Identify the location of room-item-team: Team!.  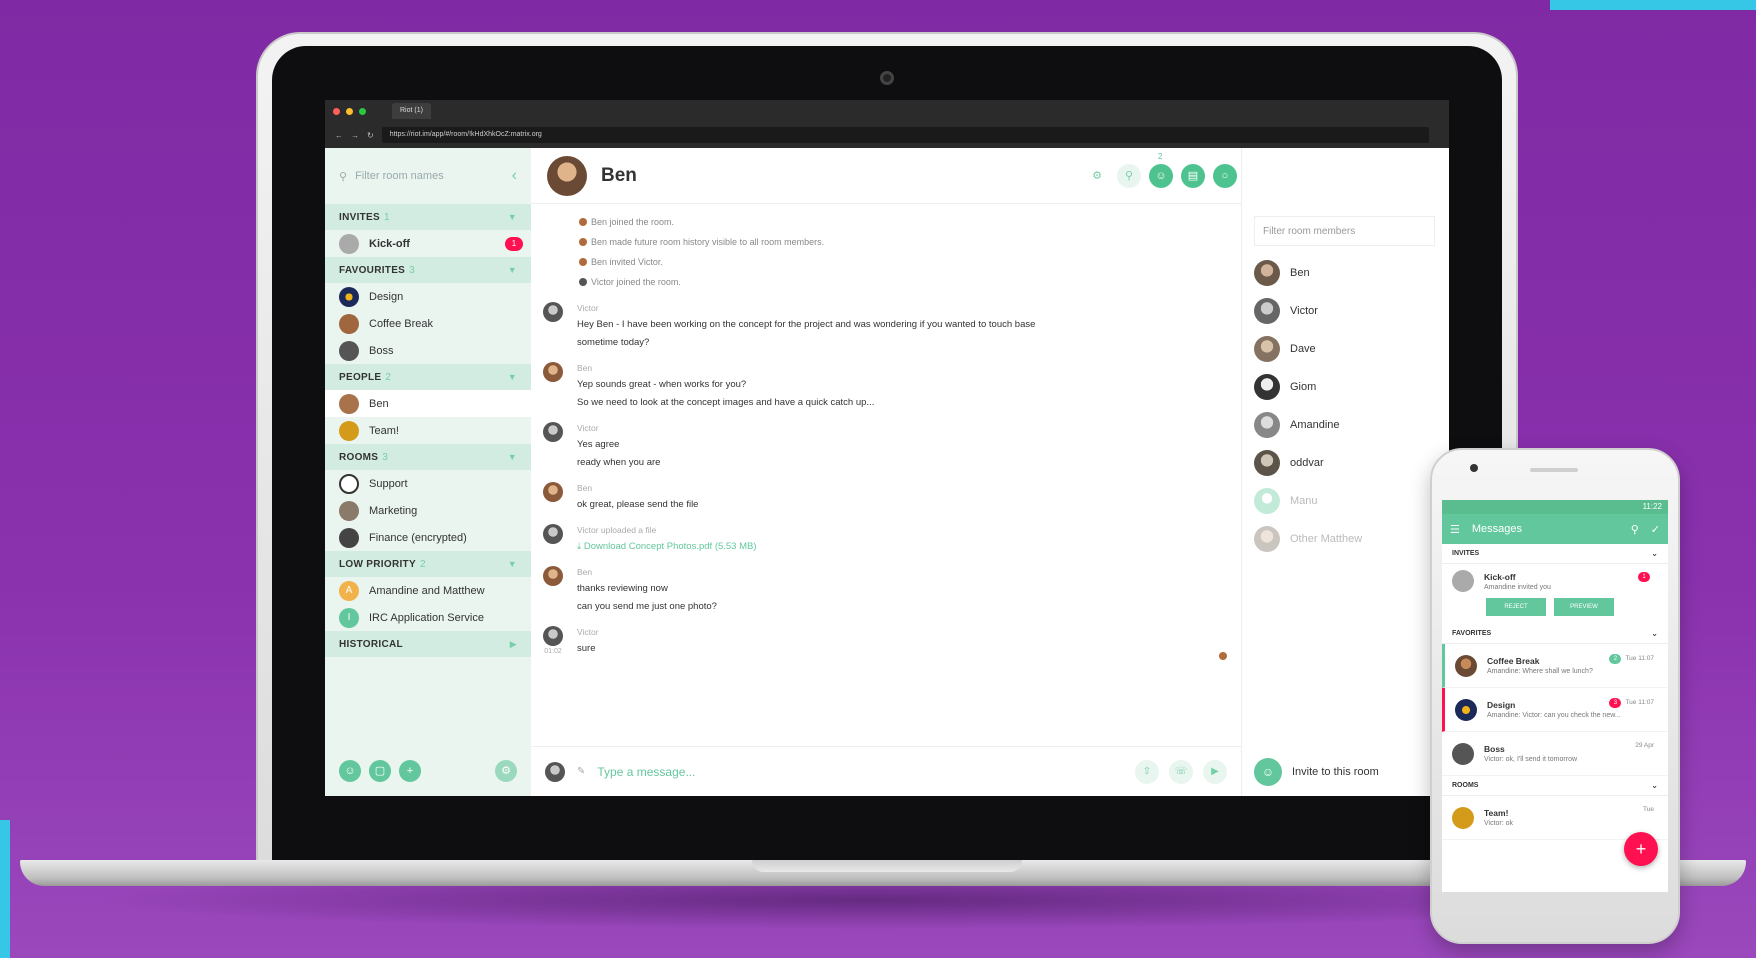
(428, 430).